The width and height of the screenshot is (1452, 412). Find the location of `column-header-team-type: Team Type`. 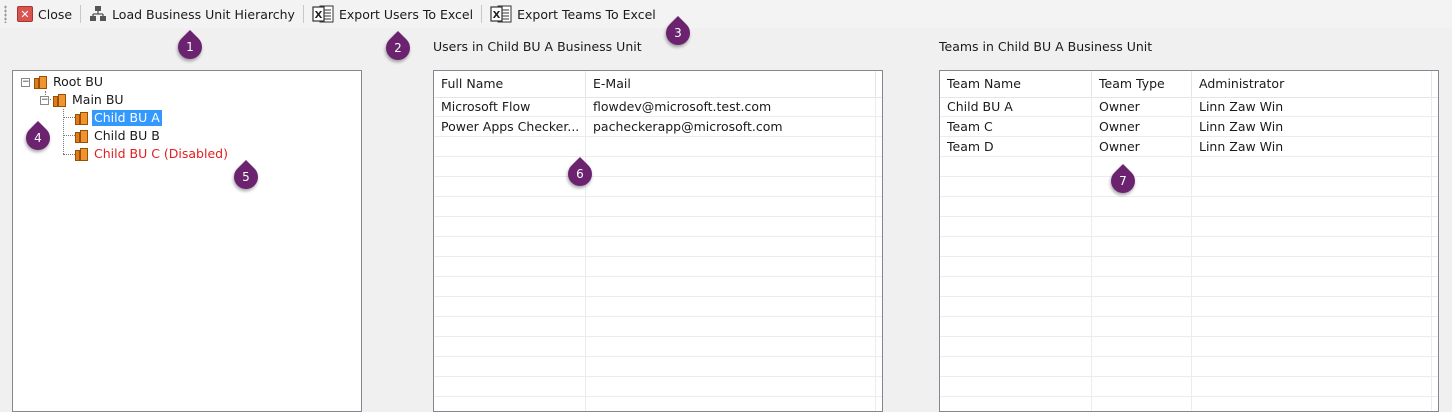

column-header-team-type: Team Type is located at coordinates (1142, 84).